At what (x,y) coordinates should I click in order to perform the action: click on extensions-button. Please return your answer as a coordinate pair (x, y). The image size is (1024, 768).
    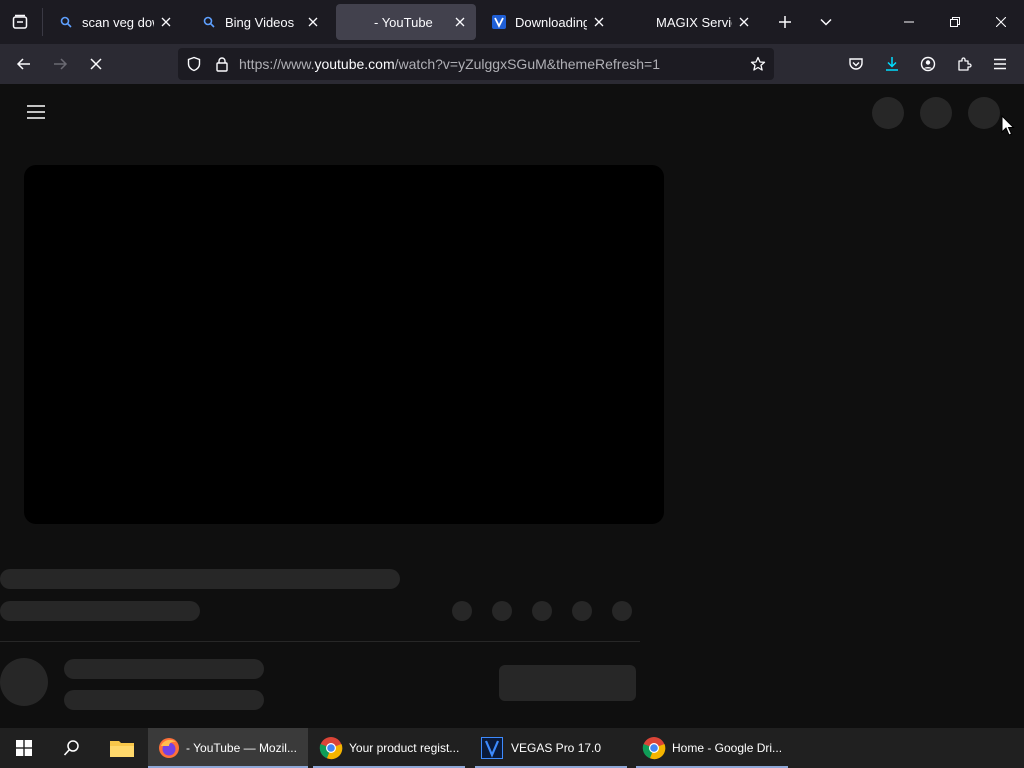
    Looking at the image, I should click on (964, 64).